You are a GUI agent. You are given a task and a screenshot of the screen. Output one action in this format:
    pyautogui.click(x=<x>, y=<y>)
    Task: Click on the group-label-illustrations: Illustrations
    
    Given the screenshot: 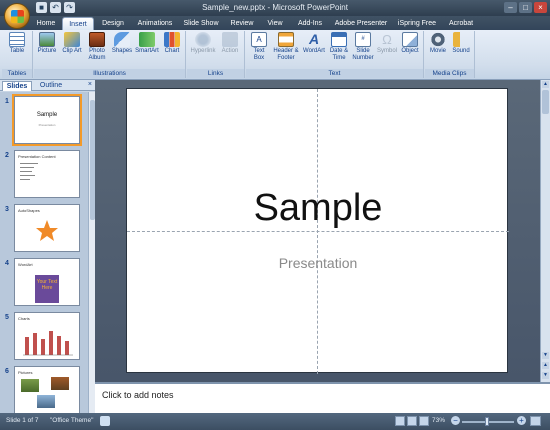 What is the action you would take?
    pyautogui.click(x=109, y=73)
    